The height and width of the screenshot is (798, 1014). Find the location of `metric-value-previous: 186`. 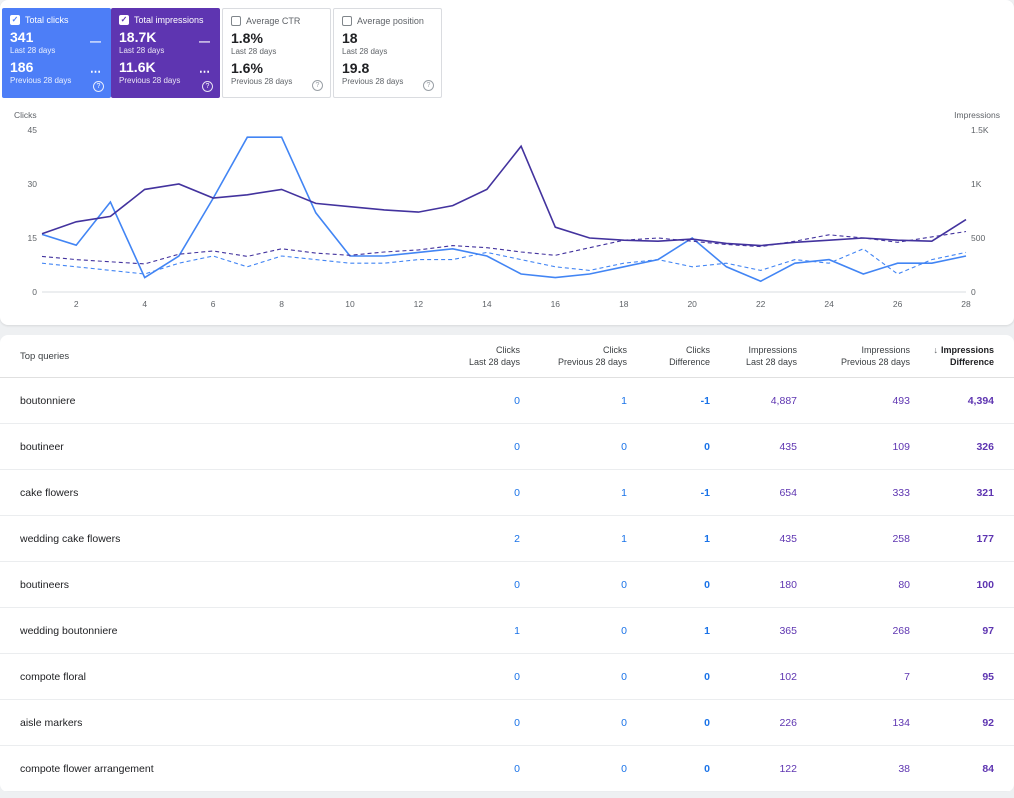

metric-value-previous: 186 is located at coordinates (22, 67).